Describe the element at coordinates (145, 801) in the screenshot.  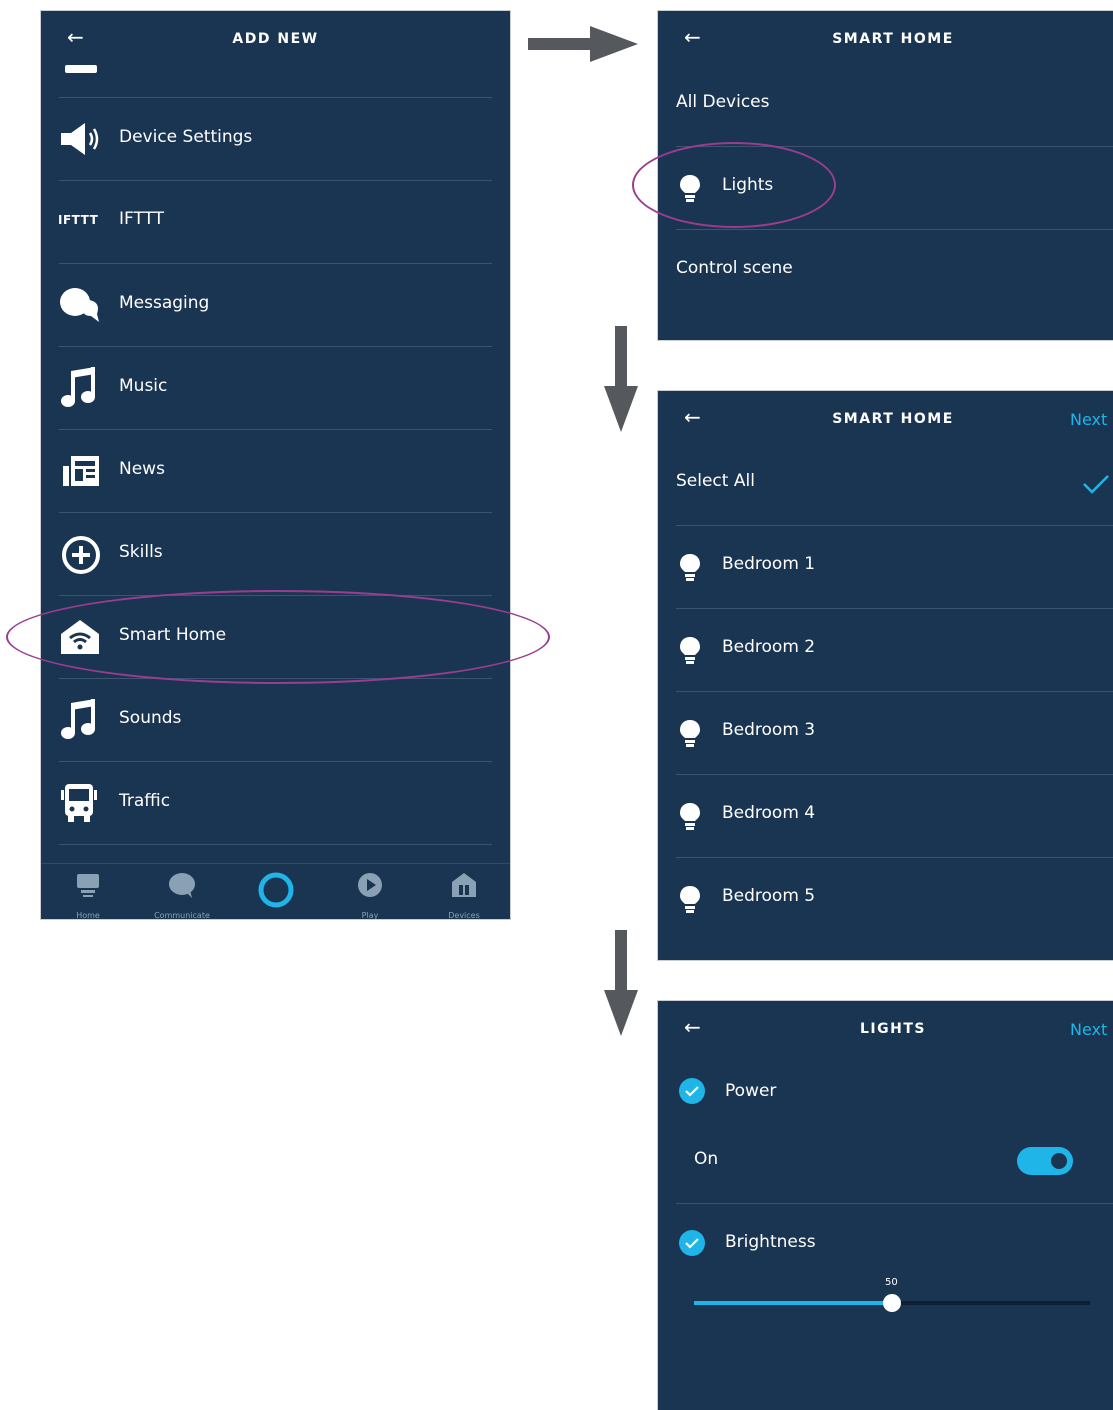
I see `menu-item-label: Traffic` at that location.